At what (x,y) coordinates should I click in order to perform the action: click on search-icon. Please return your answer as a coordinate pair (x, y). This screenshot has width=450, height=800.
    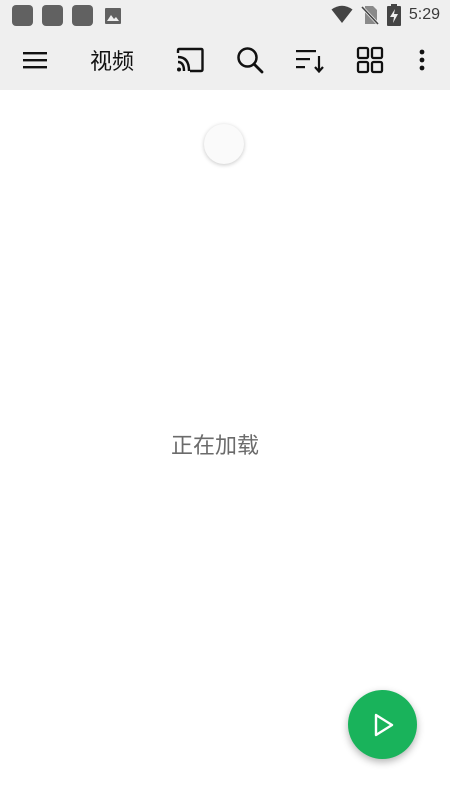
    Looking at the image, I should click on (250, 60).